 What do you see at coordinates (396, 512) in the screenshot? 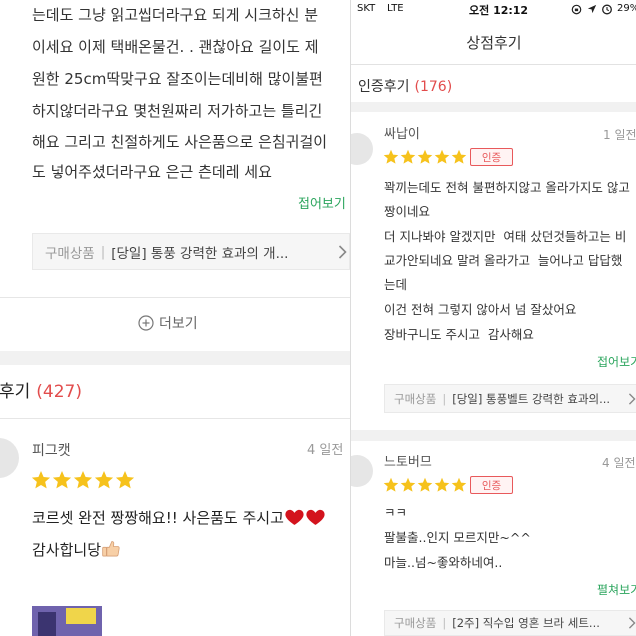
I see `review-text-line: ㅋㅋ` at bounding box center [396, 512].